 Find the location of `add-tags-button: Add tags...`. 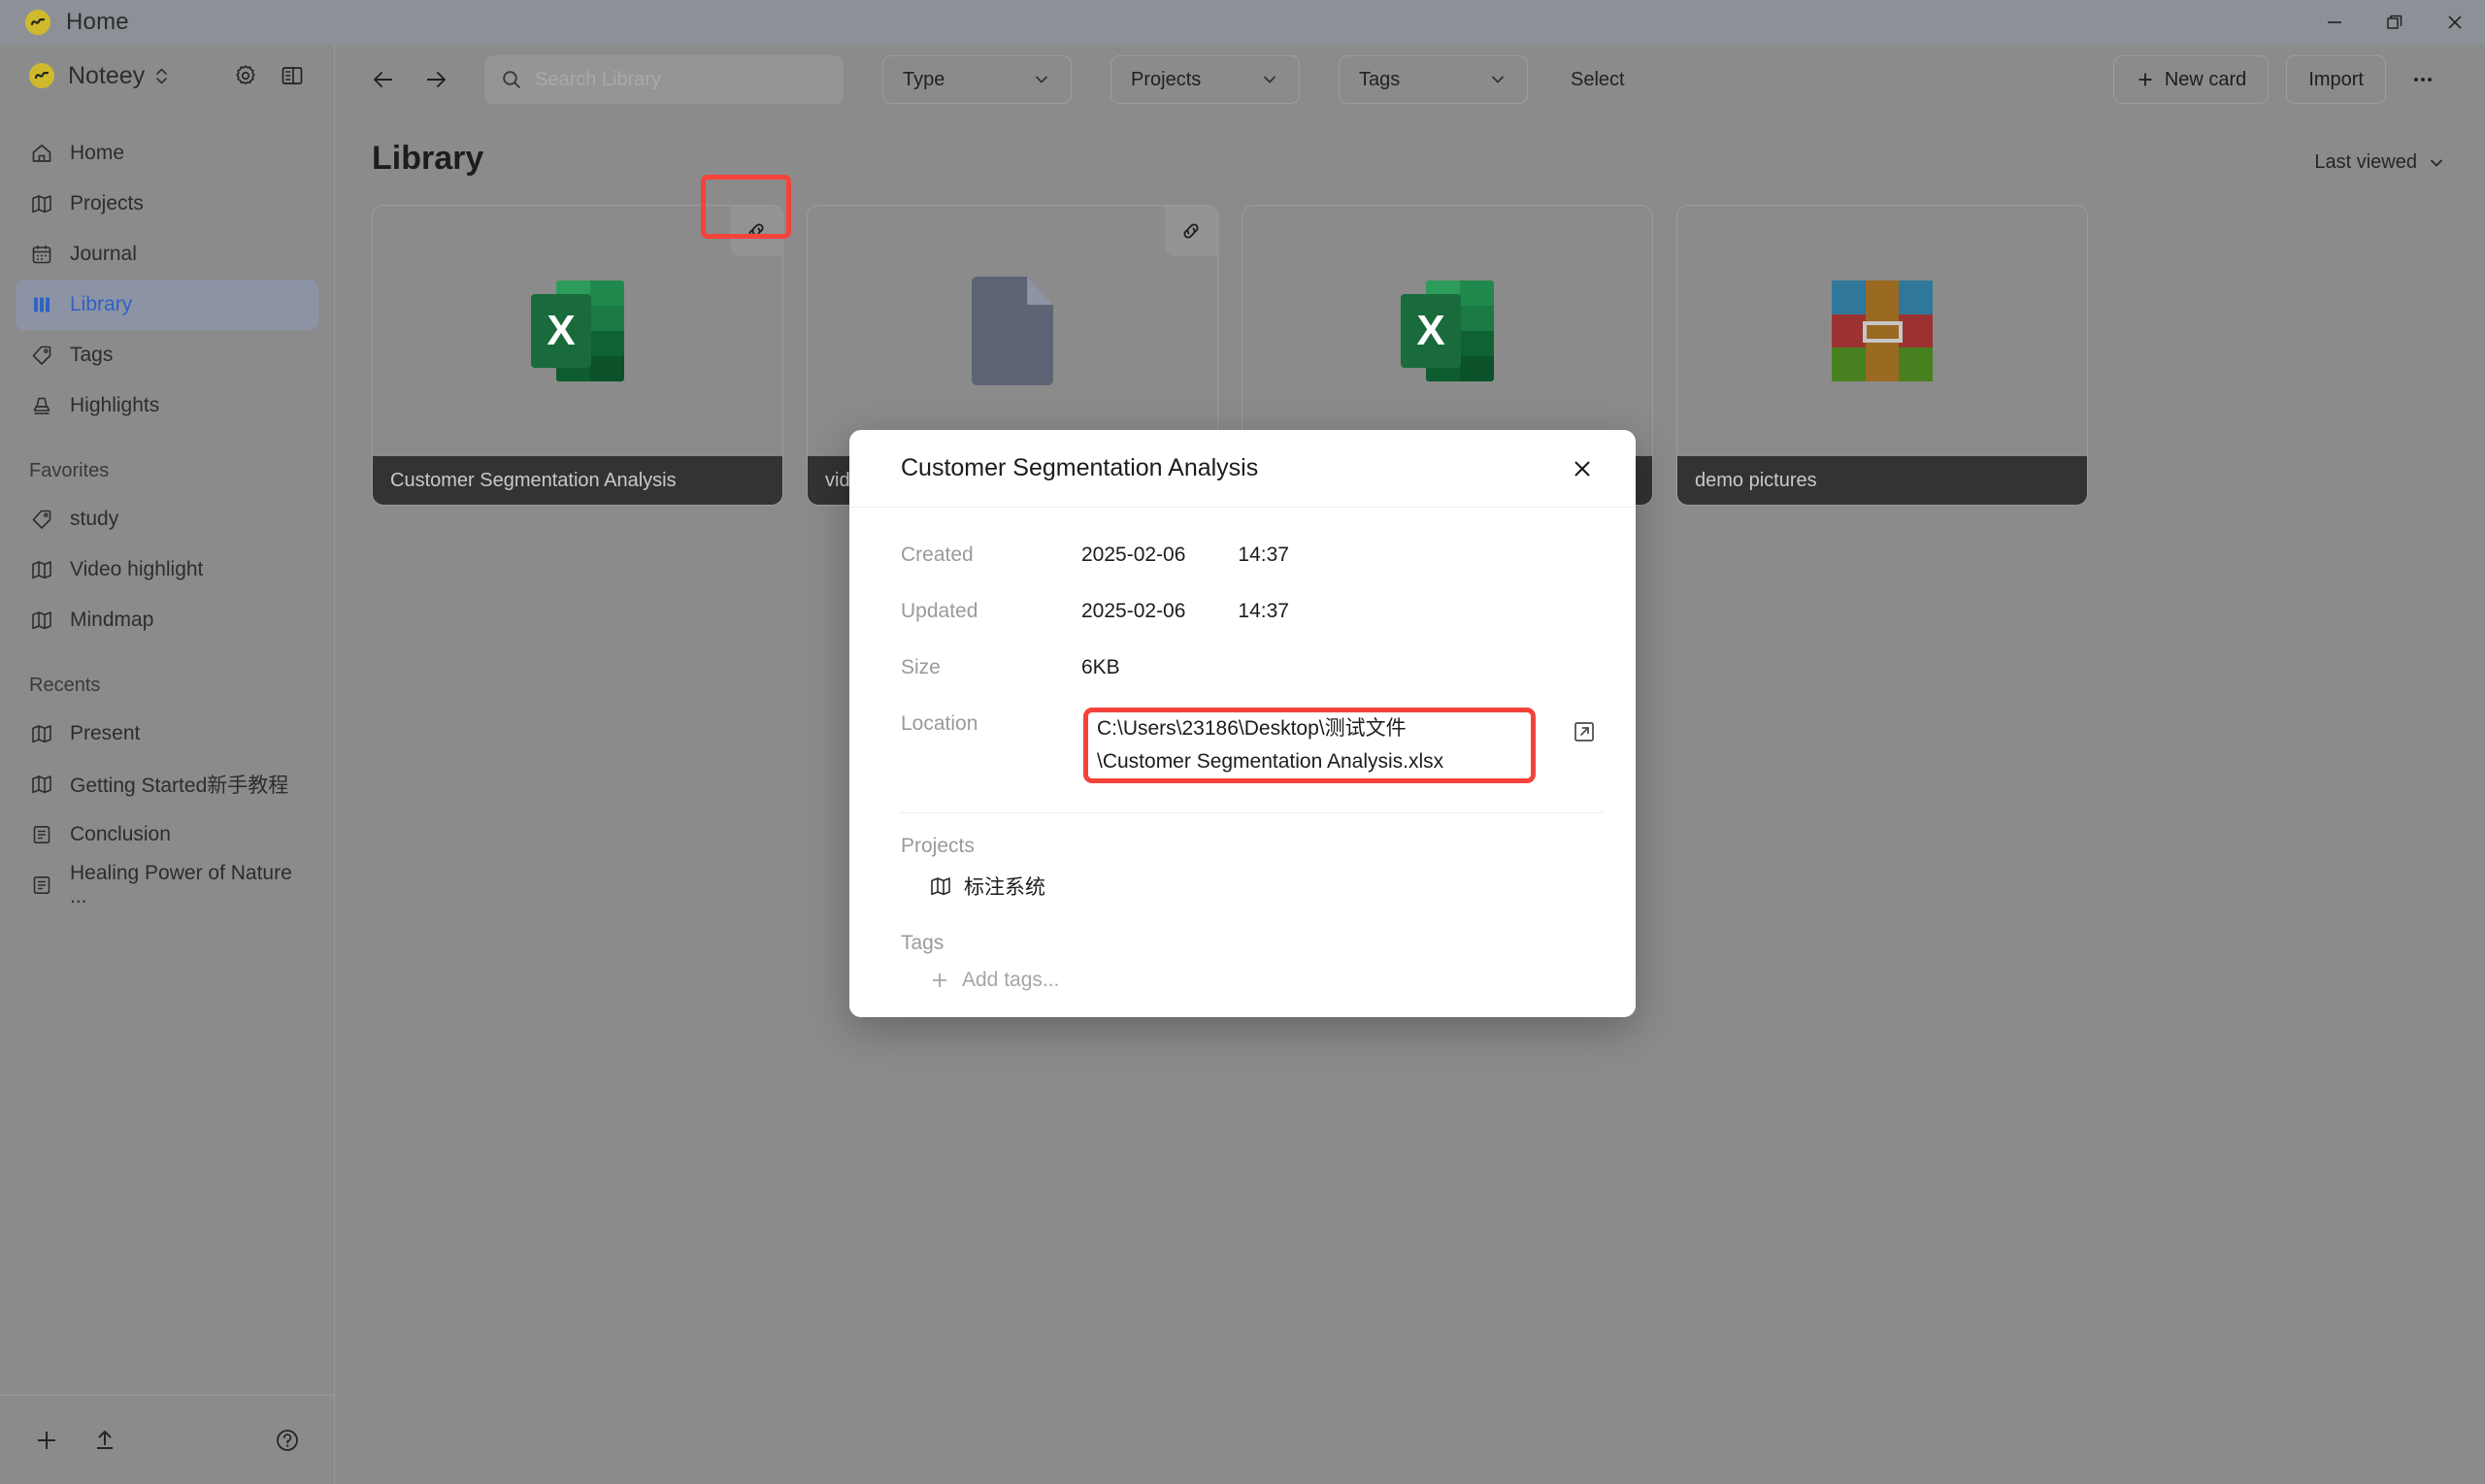

add-tags-button: Add tags... is located at coordinates (994, 980).